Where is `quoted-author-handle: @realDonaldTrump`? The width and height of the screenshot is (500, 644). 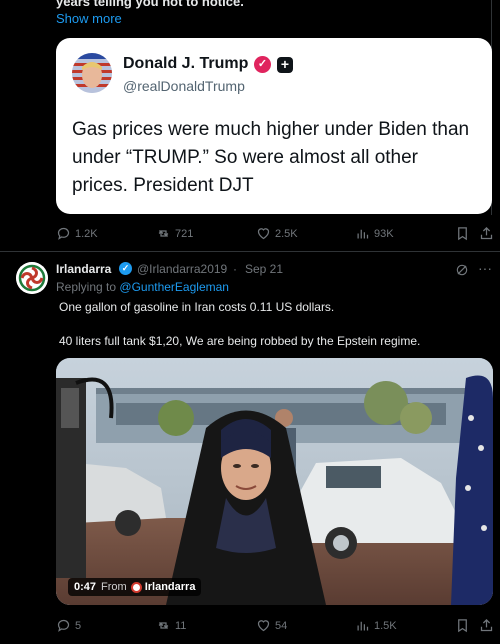
quoted-author-handle: @realDonaldTrump is located at coordinates (184, 86).